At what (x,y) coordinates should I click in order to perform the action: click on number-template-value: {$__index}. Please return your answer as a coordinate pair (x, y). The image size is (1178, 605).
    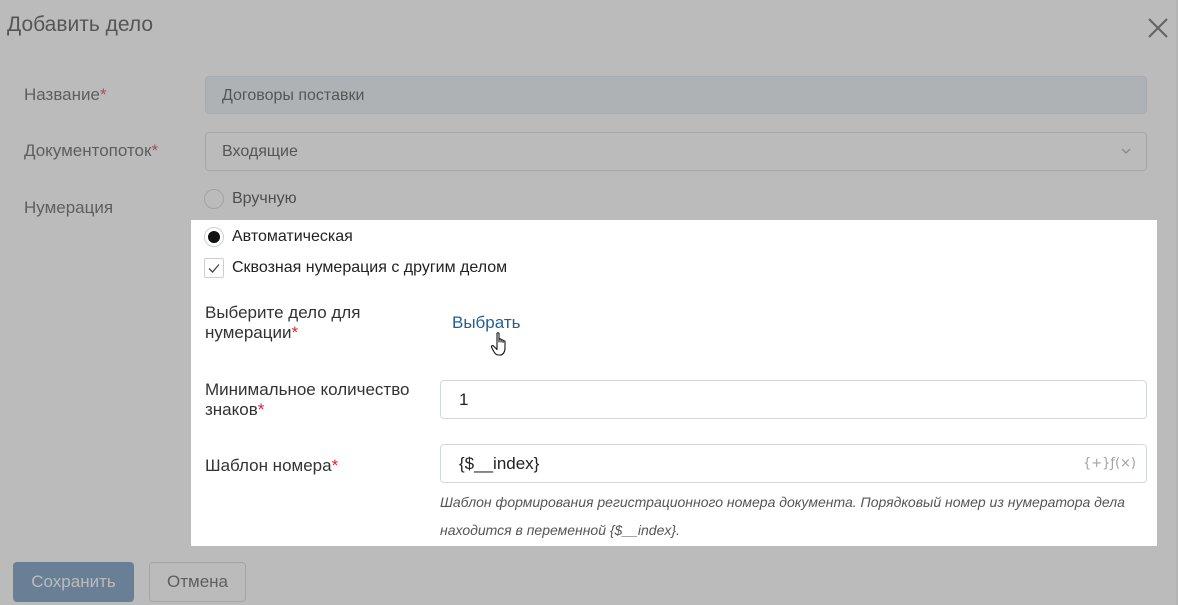
    Looking at the image, I should click on (499, 463).